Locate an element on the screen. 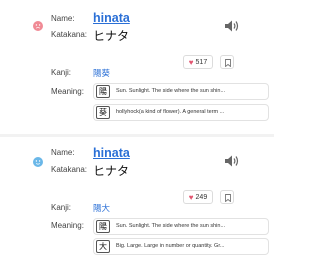 The width and height of the screenshot is (320, 274). like-button: ♥ 517 is located at coordinates (198, 62).